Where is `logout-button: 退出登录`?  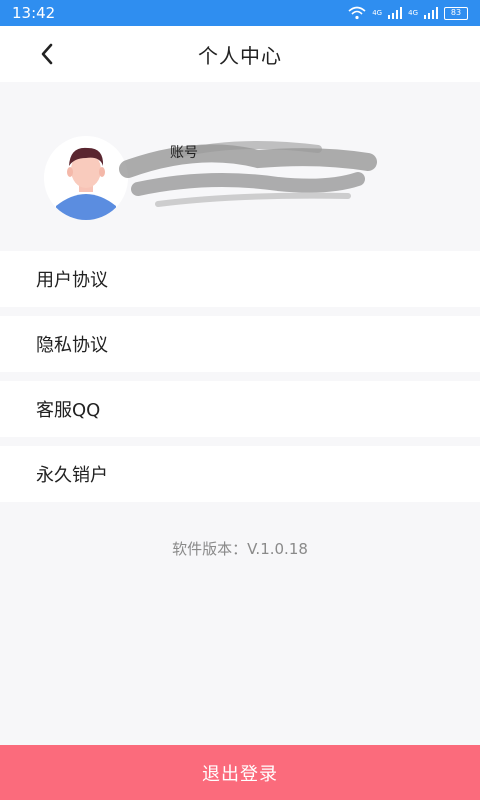
logout-button: 退出登录 is located at coordinates (240, 772).